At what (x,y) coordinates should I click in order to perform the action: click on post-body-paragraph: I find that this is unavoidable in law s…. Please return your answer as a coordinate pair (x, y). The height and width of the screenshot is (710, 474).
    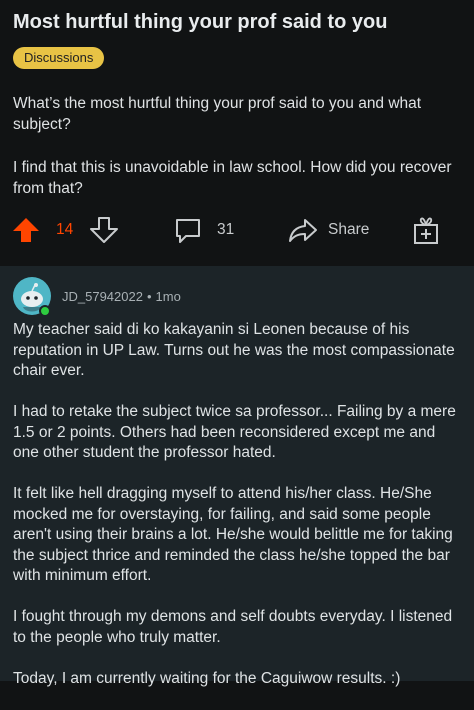
    Looking at the image, I should click on (232, 178).